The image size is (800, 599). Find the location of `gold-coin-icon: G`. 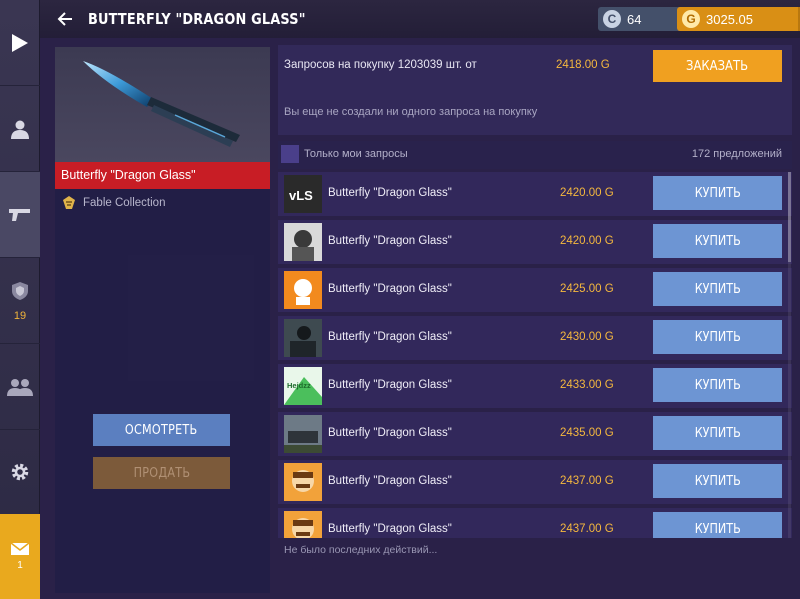

gold-coin-icon: G is located at coordinates (691, 19).